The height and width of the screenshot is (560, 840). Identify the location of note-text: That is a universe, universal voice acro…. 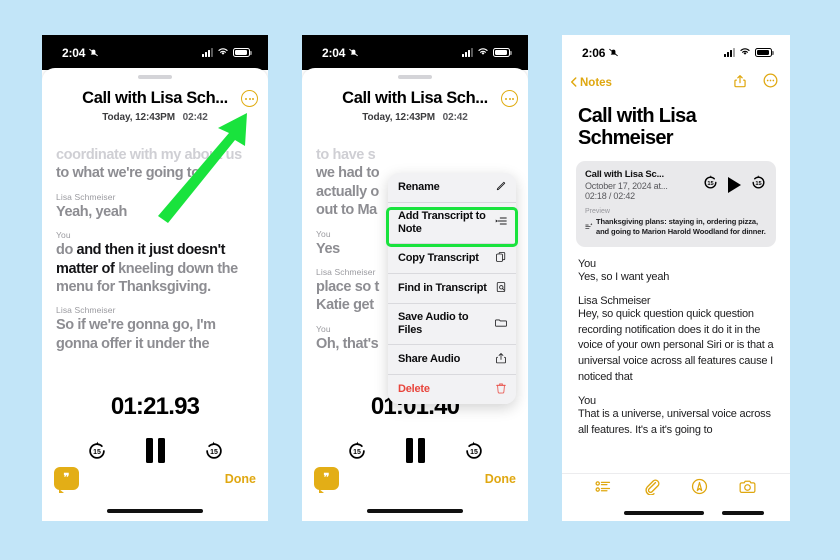
(674, 422).